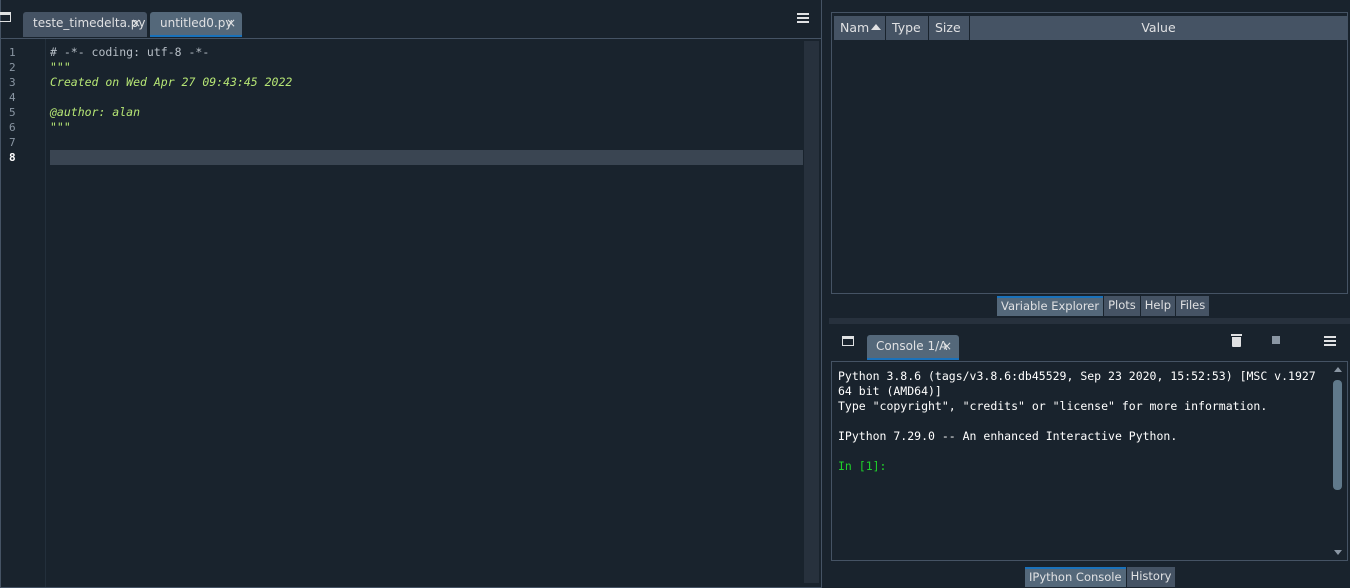 This screenshot has width=1350, height=588. Describe the element at coordinates (89, 23) in the screenshot. I see `tab-label: teste_timedelta.py` at that location.